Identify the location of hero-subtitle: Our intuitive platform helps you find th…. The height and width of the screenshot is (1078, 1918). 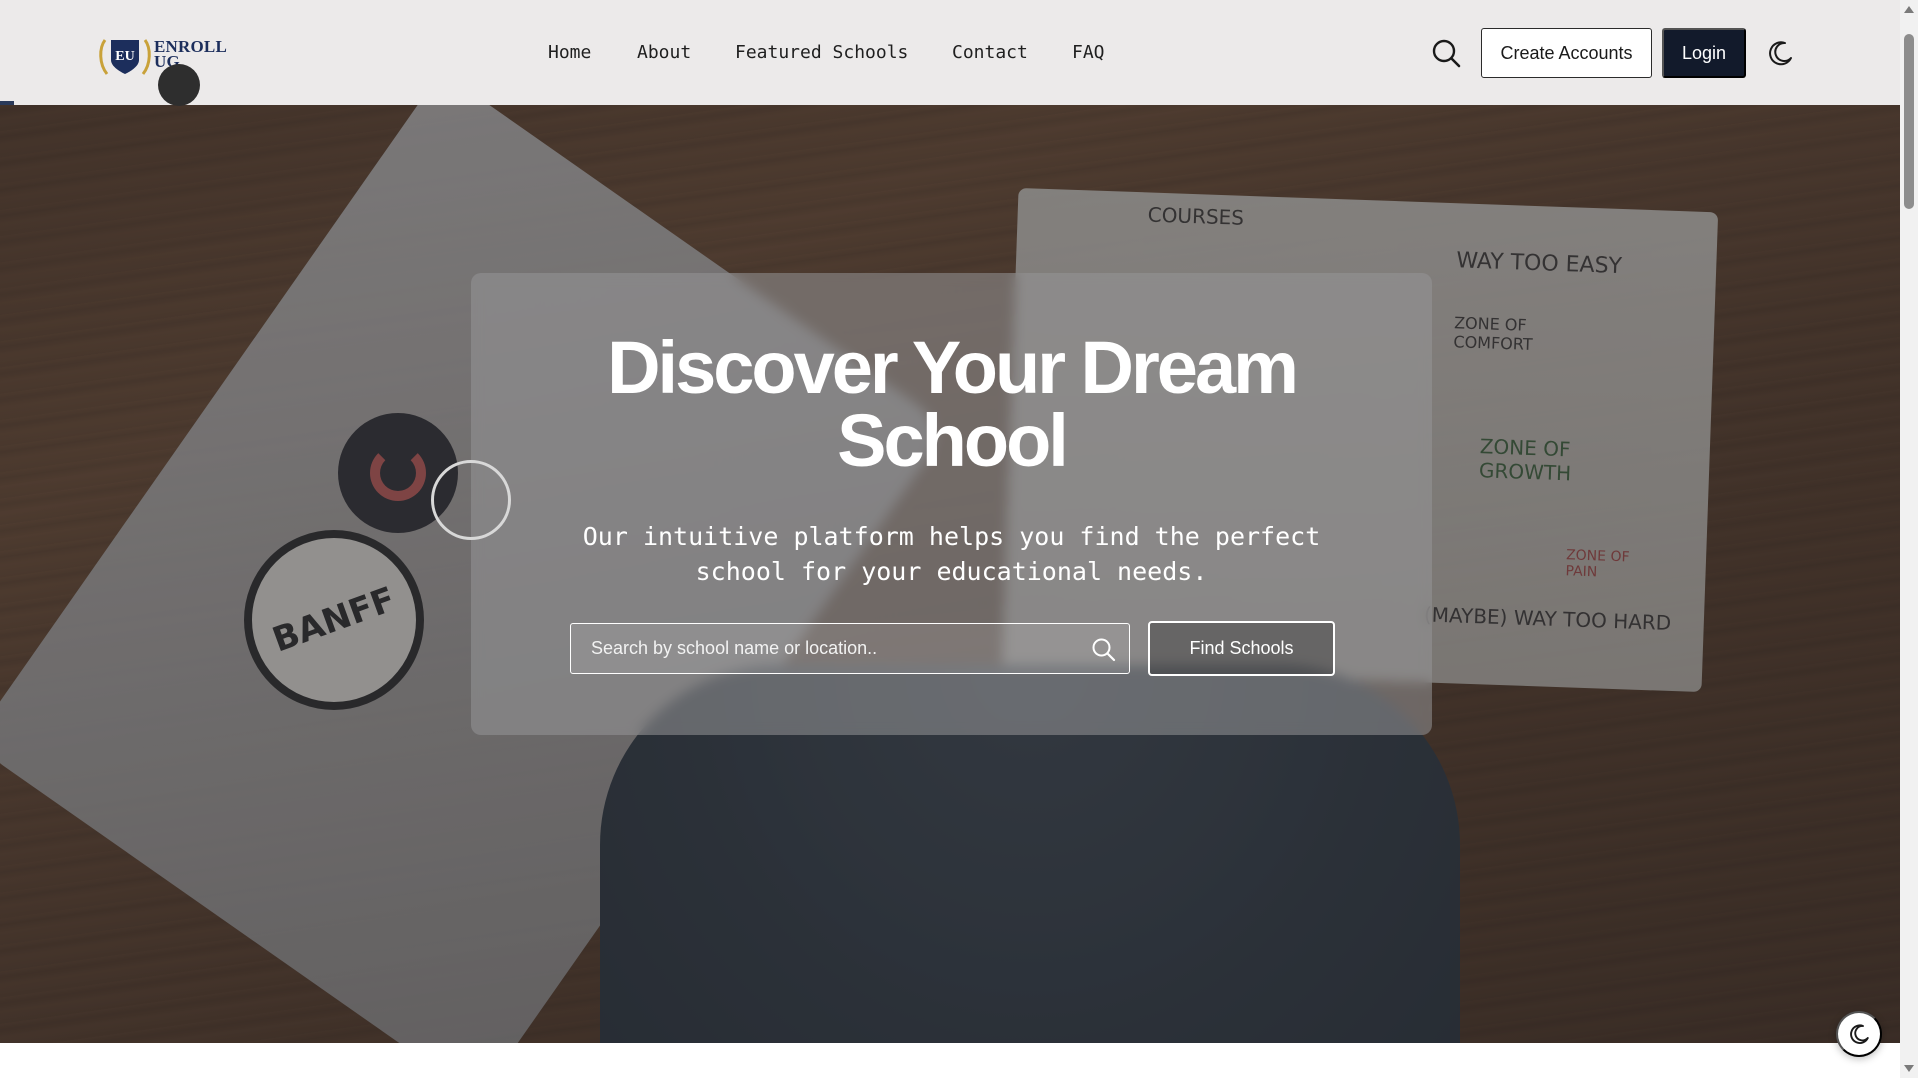
(951, 554).